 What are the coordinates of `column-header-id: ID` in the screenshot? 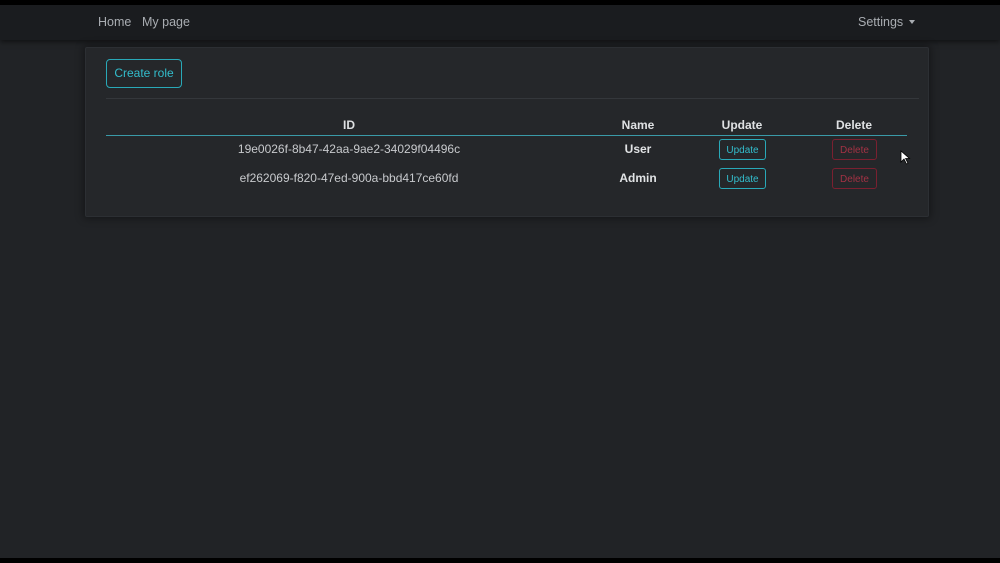 It's located at (349, 125).